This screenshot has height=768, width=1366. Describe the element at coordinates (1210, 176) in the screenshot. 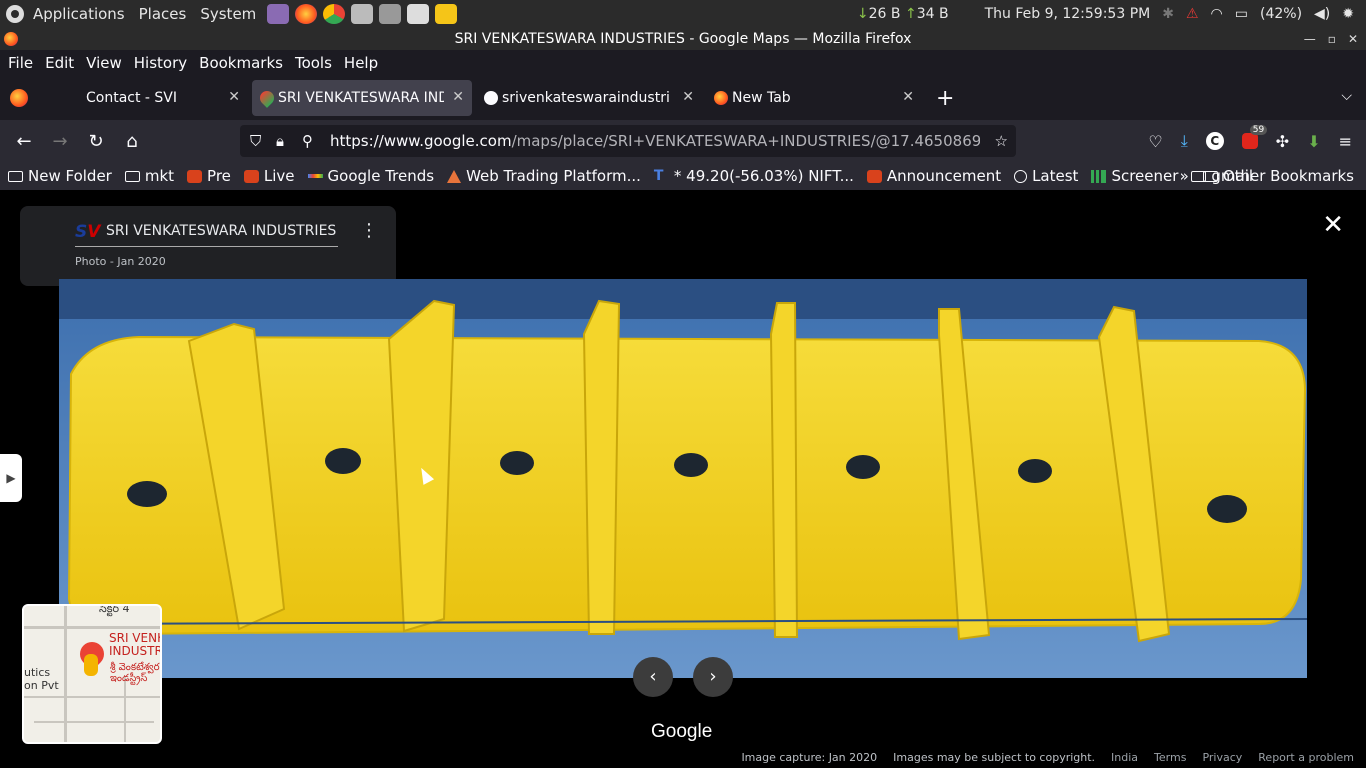

I see `folder-icon` at that location.